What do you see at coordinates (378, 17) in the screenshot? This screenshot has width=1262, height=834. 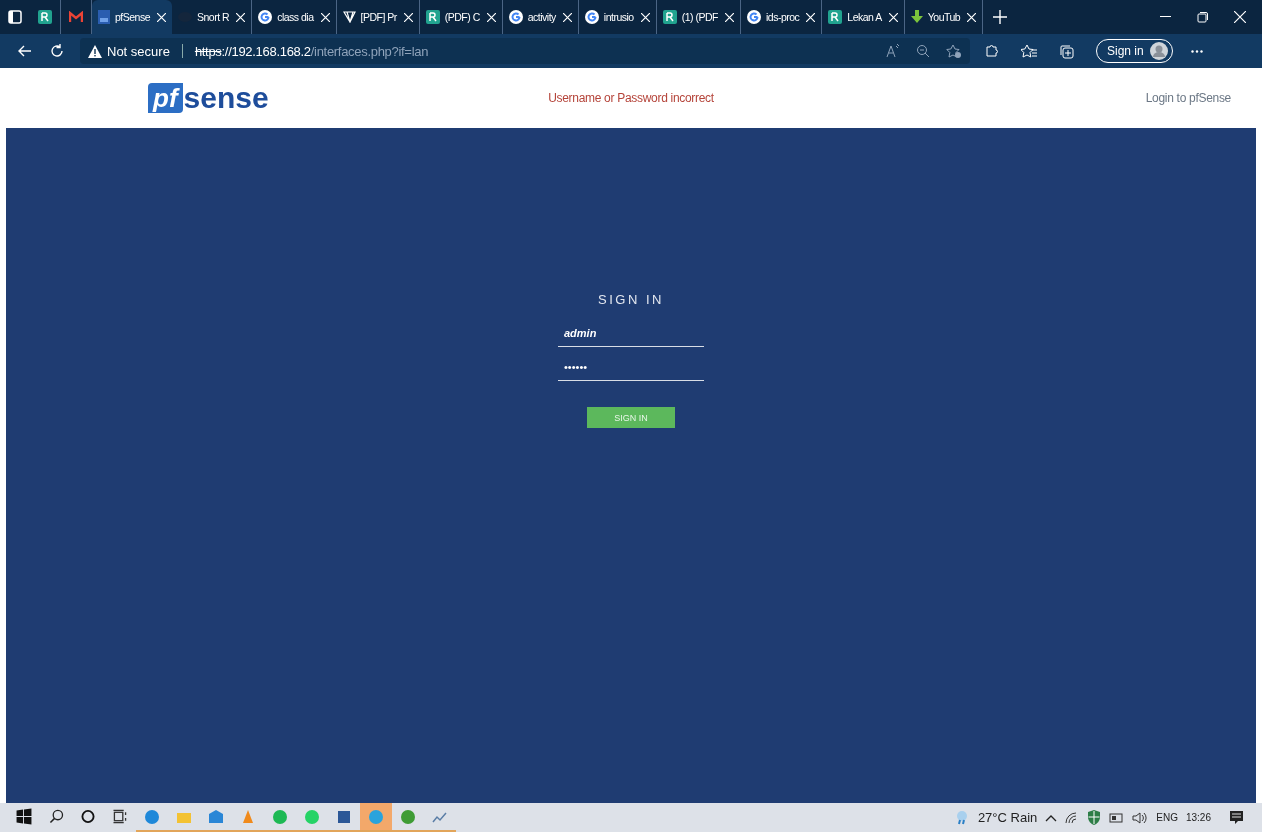 I see `tab-title: [PDF] Pr` at bounding box center [378, 17].